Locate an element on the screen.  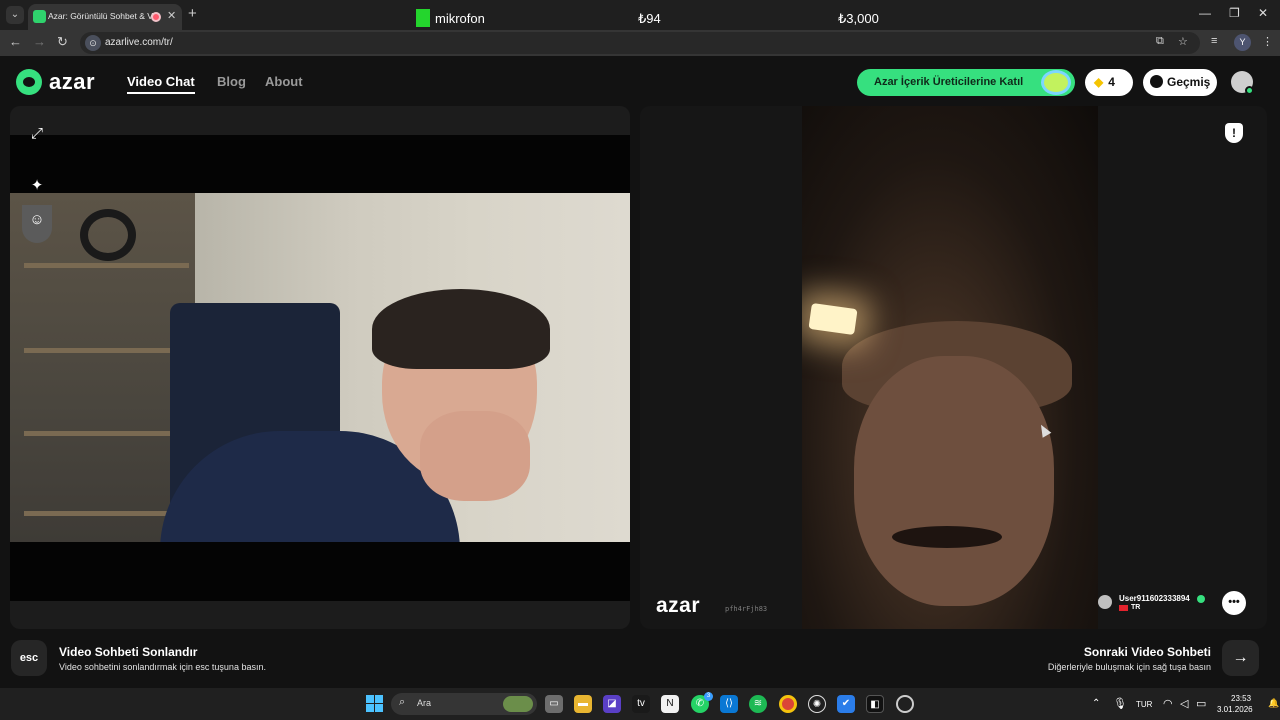
back-arrow-icon: ← is located at coordinates (15, 41).